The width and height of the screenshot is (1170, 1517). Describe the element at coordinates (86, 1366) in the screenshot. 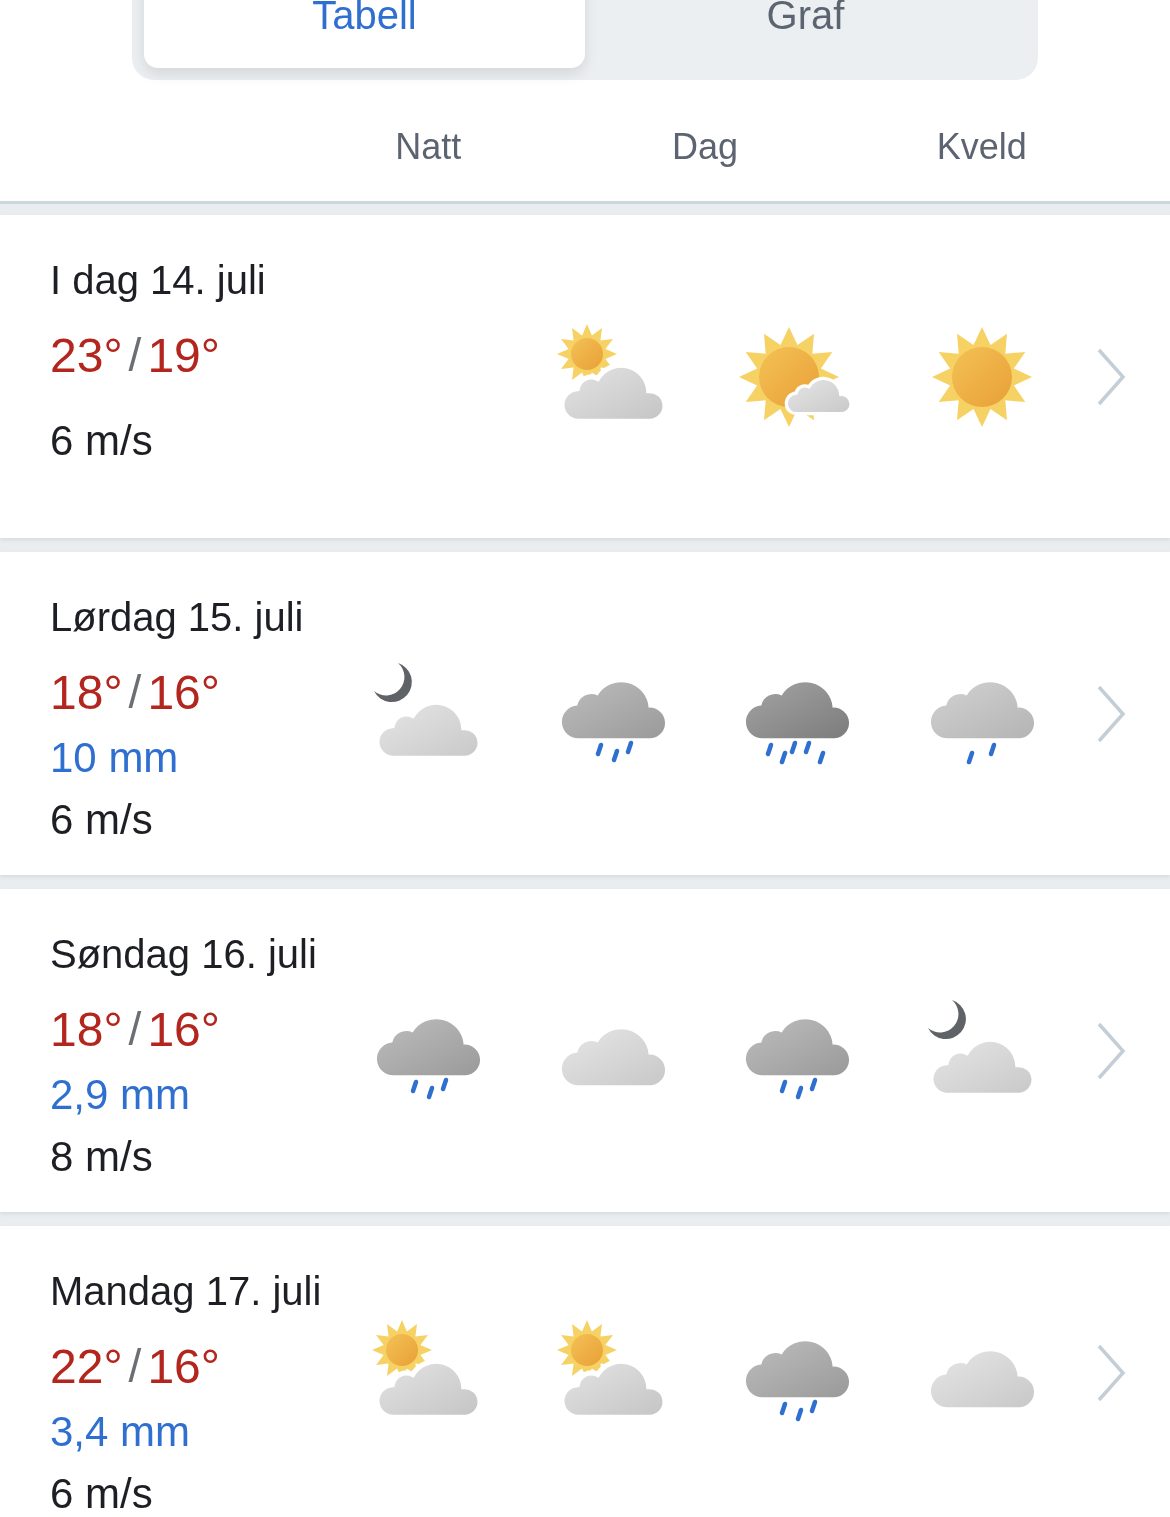

I see `high-temperature: 22°` at that location.